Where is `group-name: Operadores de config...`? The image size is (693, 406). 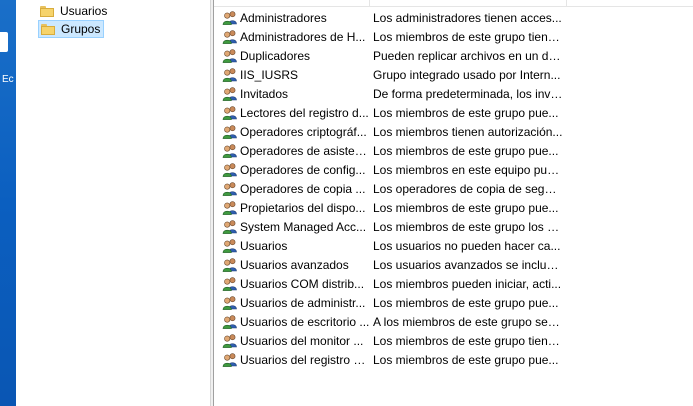 group-name: Operadores de config... is located at coordinates (303, 169).